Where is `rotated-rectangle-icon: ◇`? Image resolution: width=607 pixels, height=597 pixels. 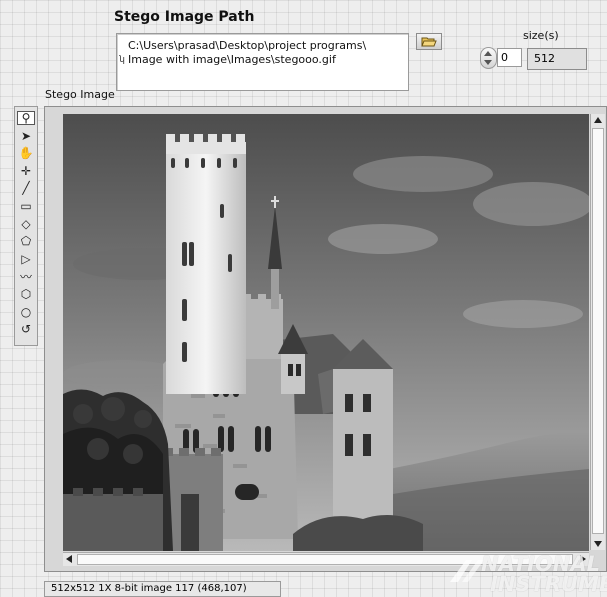
rotated-rectangle-icon: ◇ is located at coordinates (26, 223).